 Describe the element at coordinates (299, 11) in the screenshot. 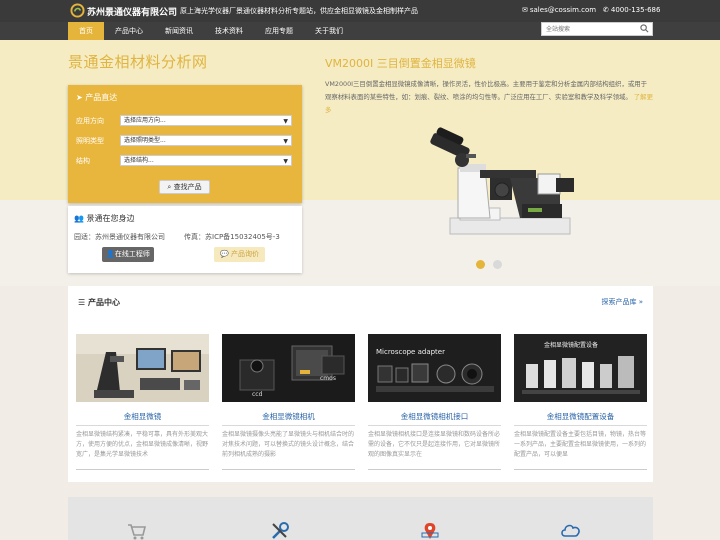

I see `header-tagline: 原上海光学仪器厂景通仪器材料分析专题站，供应金相显微镜及金相制样产品` at that location.